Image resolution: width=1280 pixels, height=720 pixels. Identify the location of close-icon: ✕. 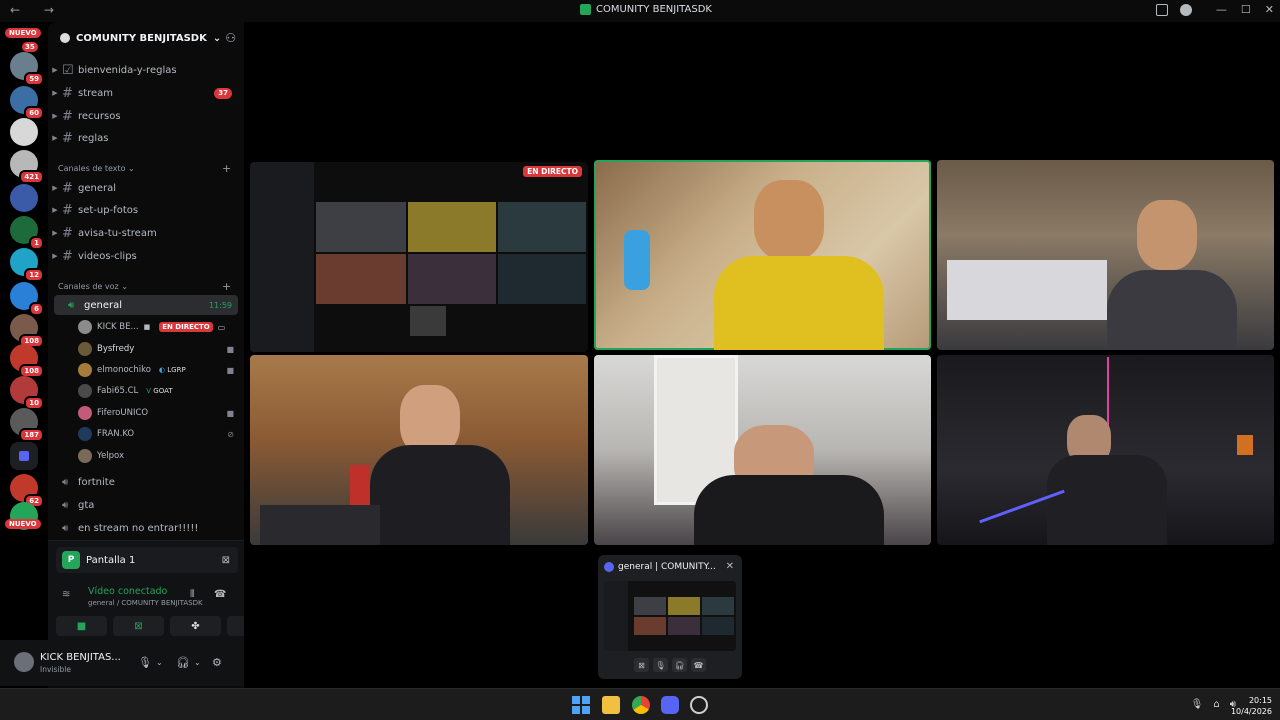
(730, 566).